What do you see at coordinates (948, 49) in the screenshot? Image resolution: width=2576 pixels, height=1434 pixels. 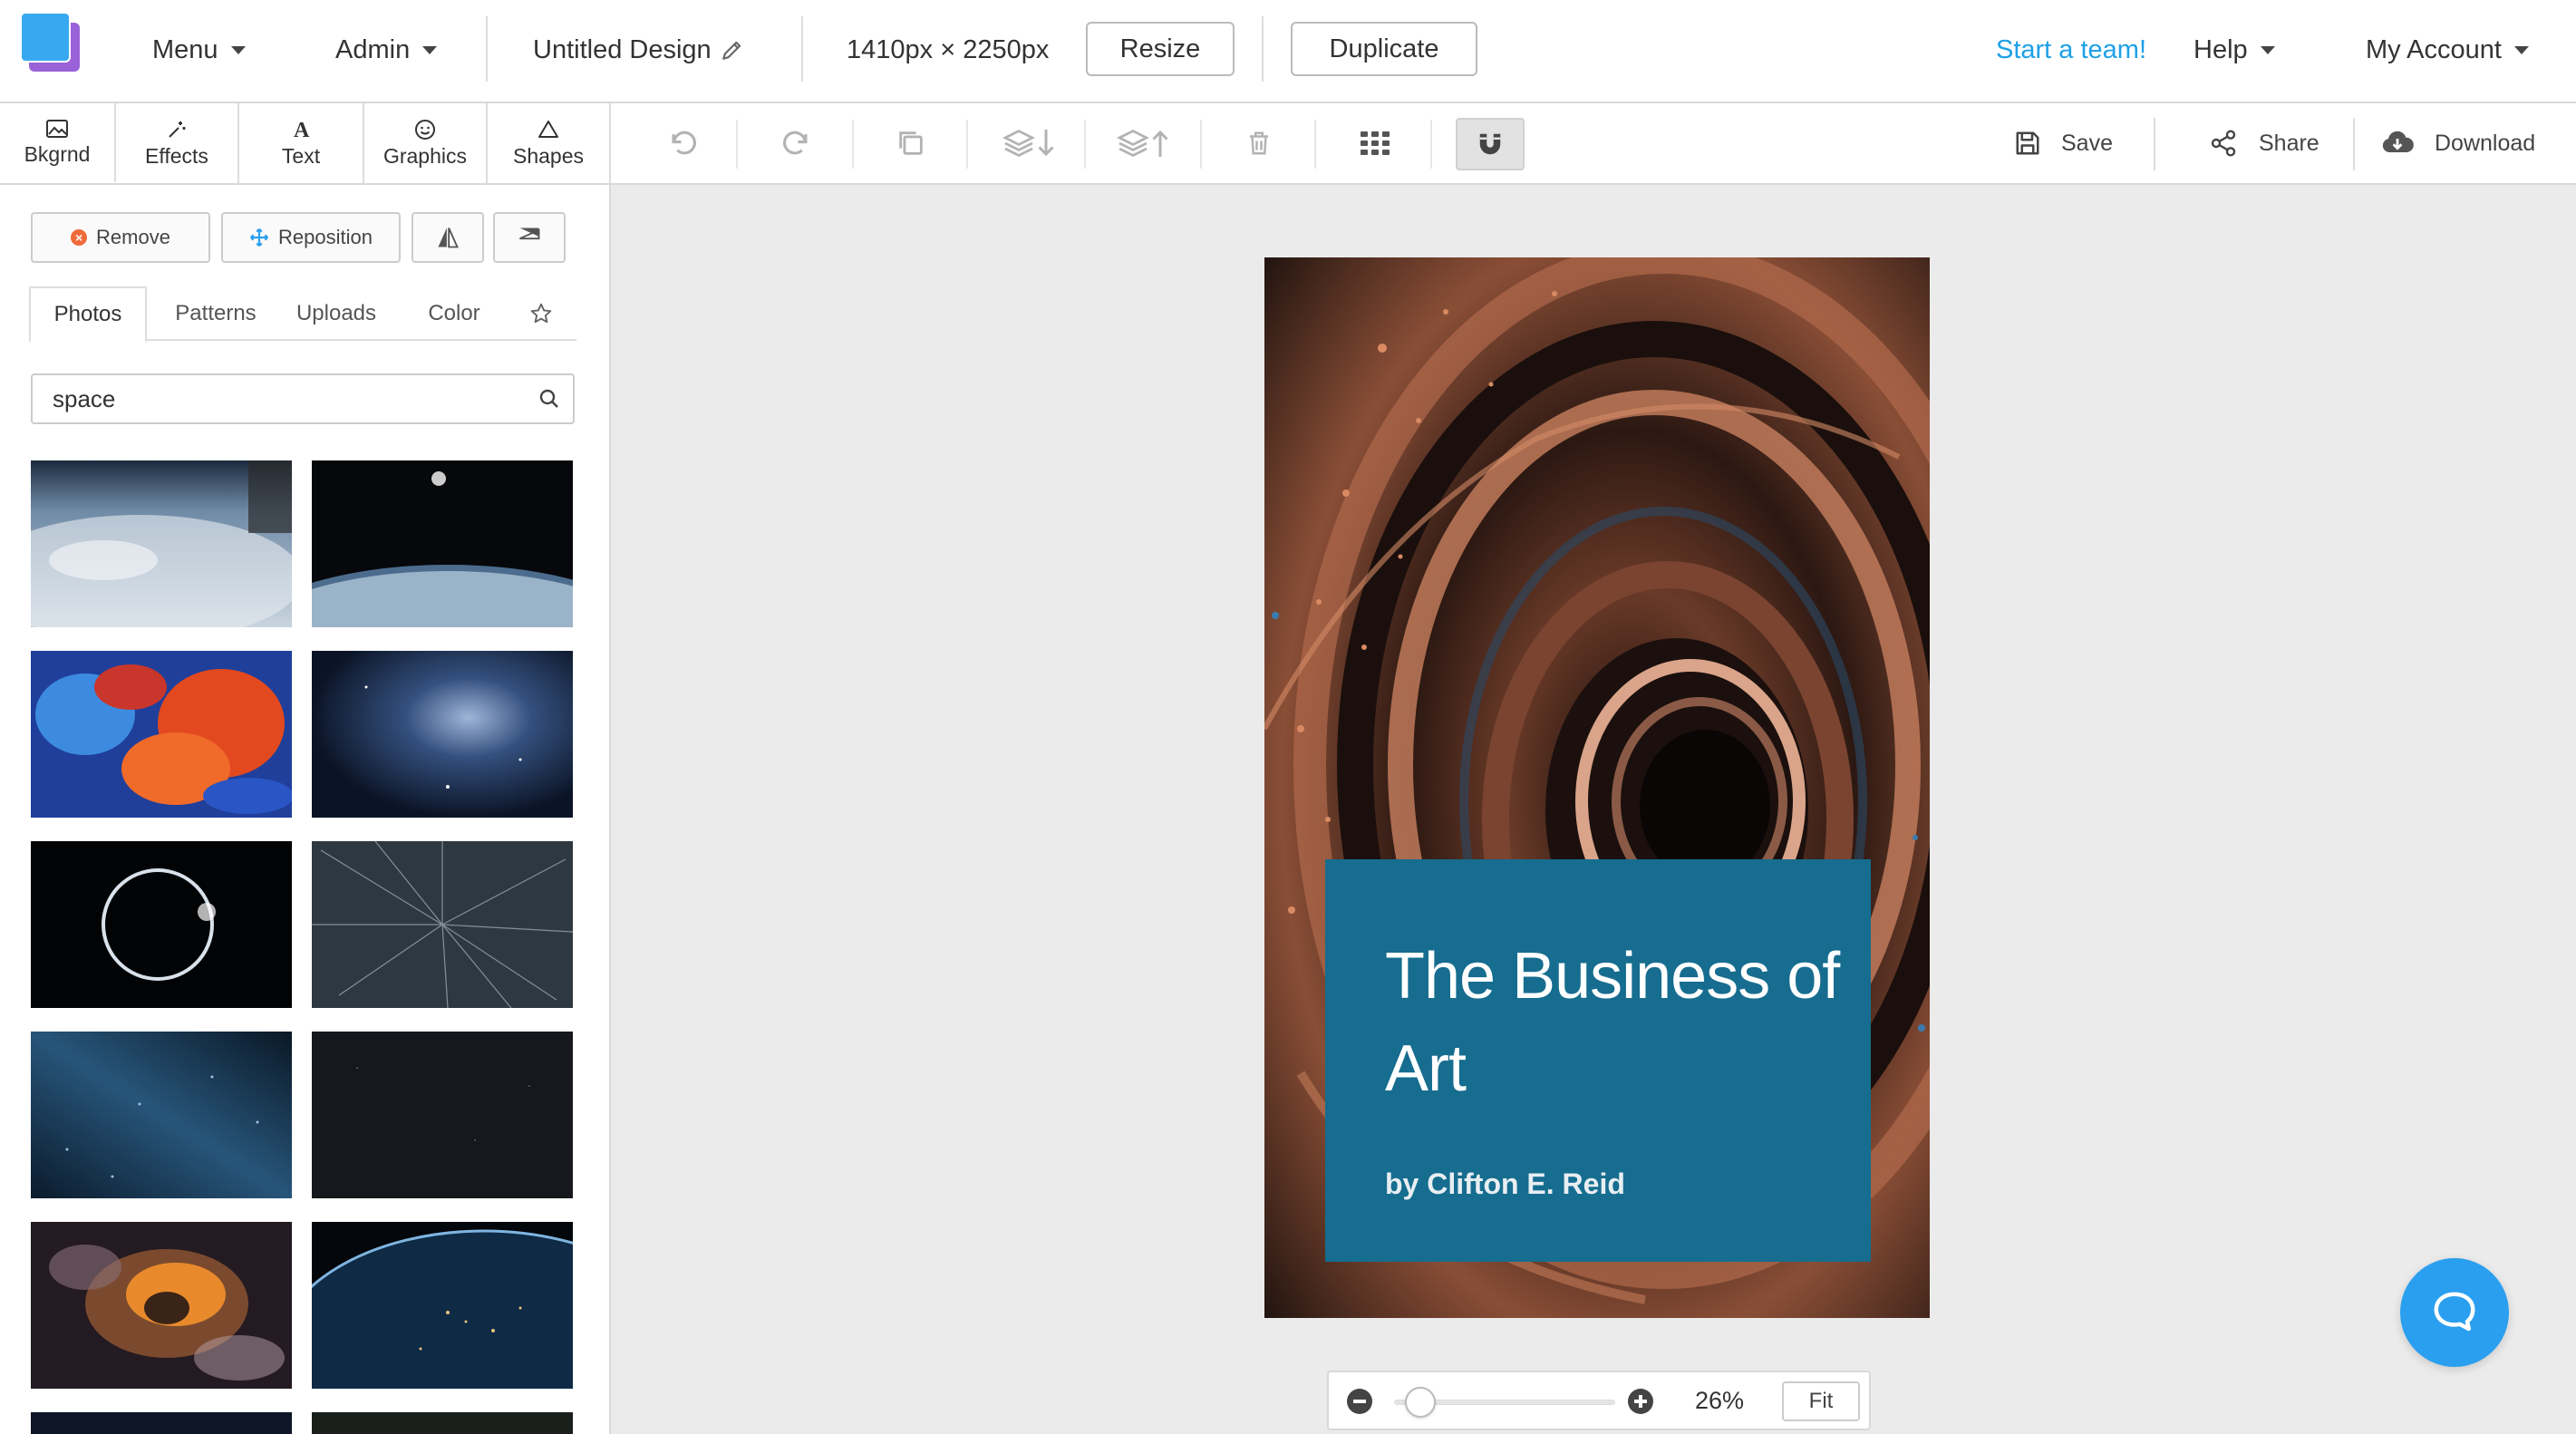 I see `design-dimensions: 1410px × 2250px` at bounding box center [948, 49].